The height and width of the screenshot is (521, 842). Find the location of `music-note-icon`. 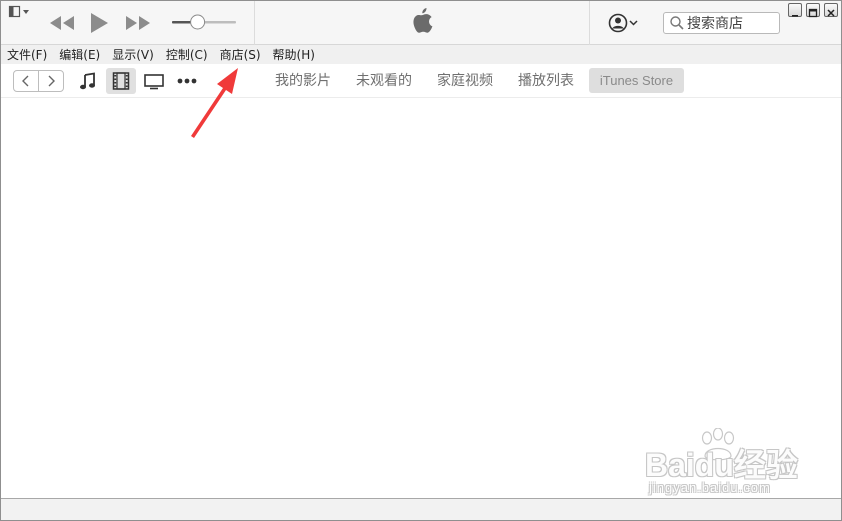

music-note-icon is located at coordinates (87, 81).